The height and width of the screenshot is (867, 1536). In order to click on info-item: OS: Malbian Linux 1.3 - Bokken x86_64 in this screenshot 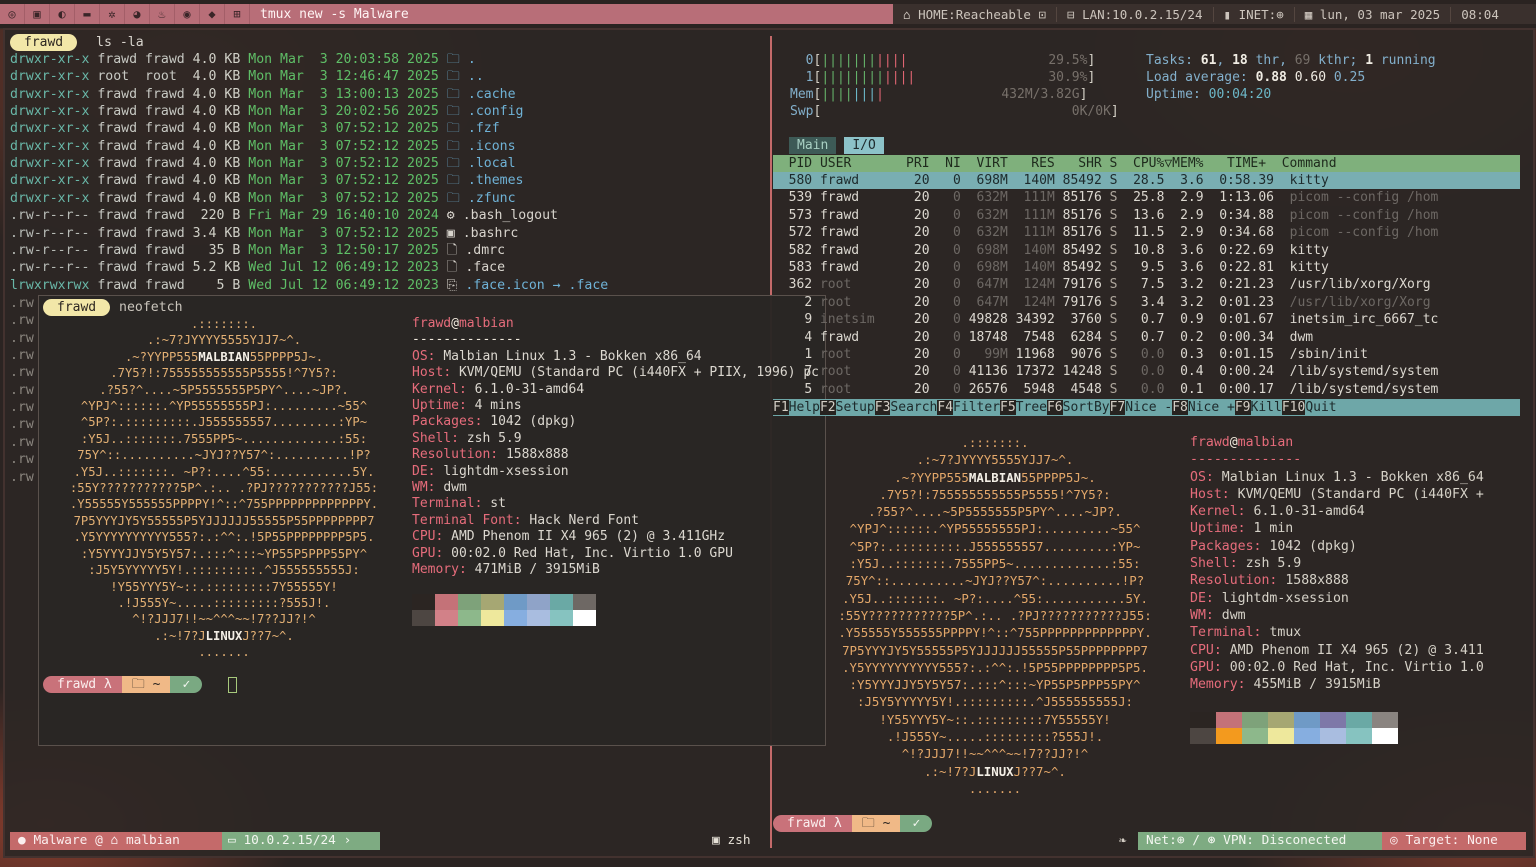, I will do `click(1337, 477)`.